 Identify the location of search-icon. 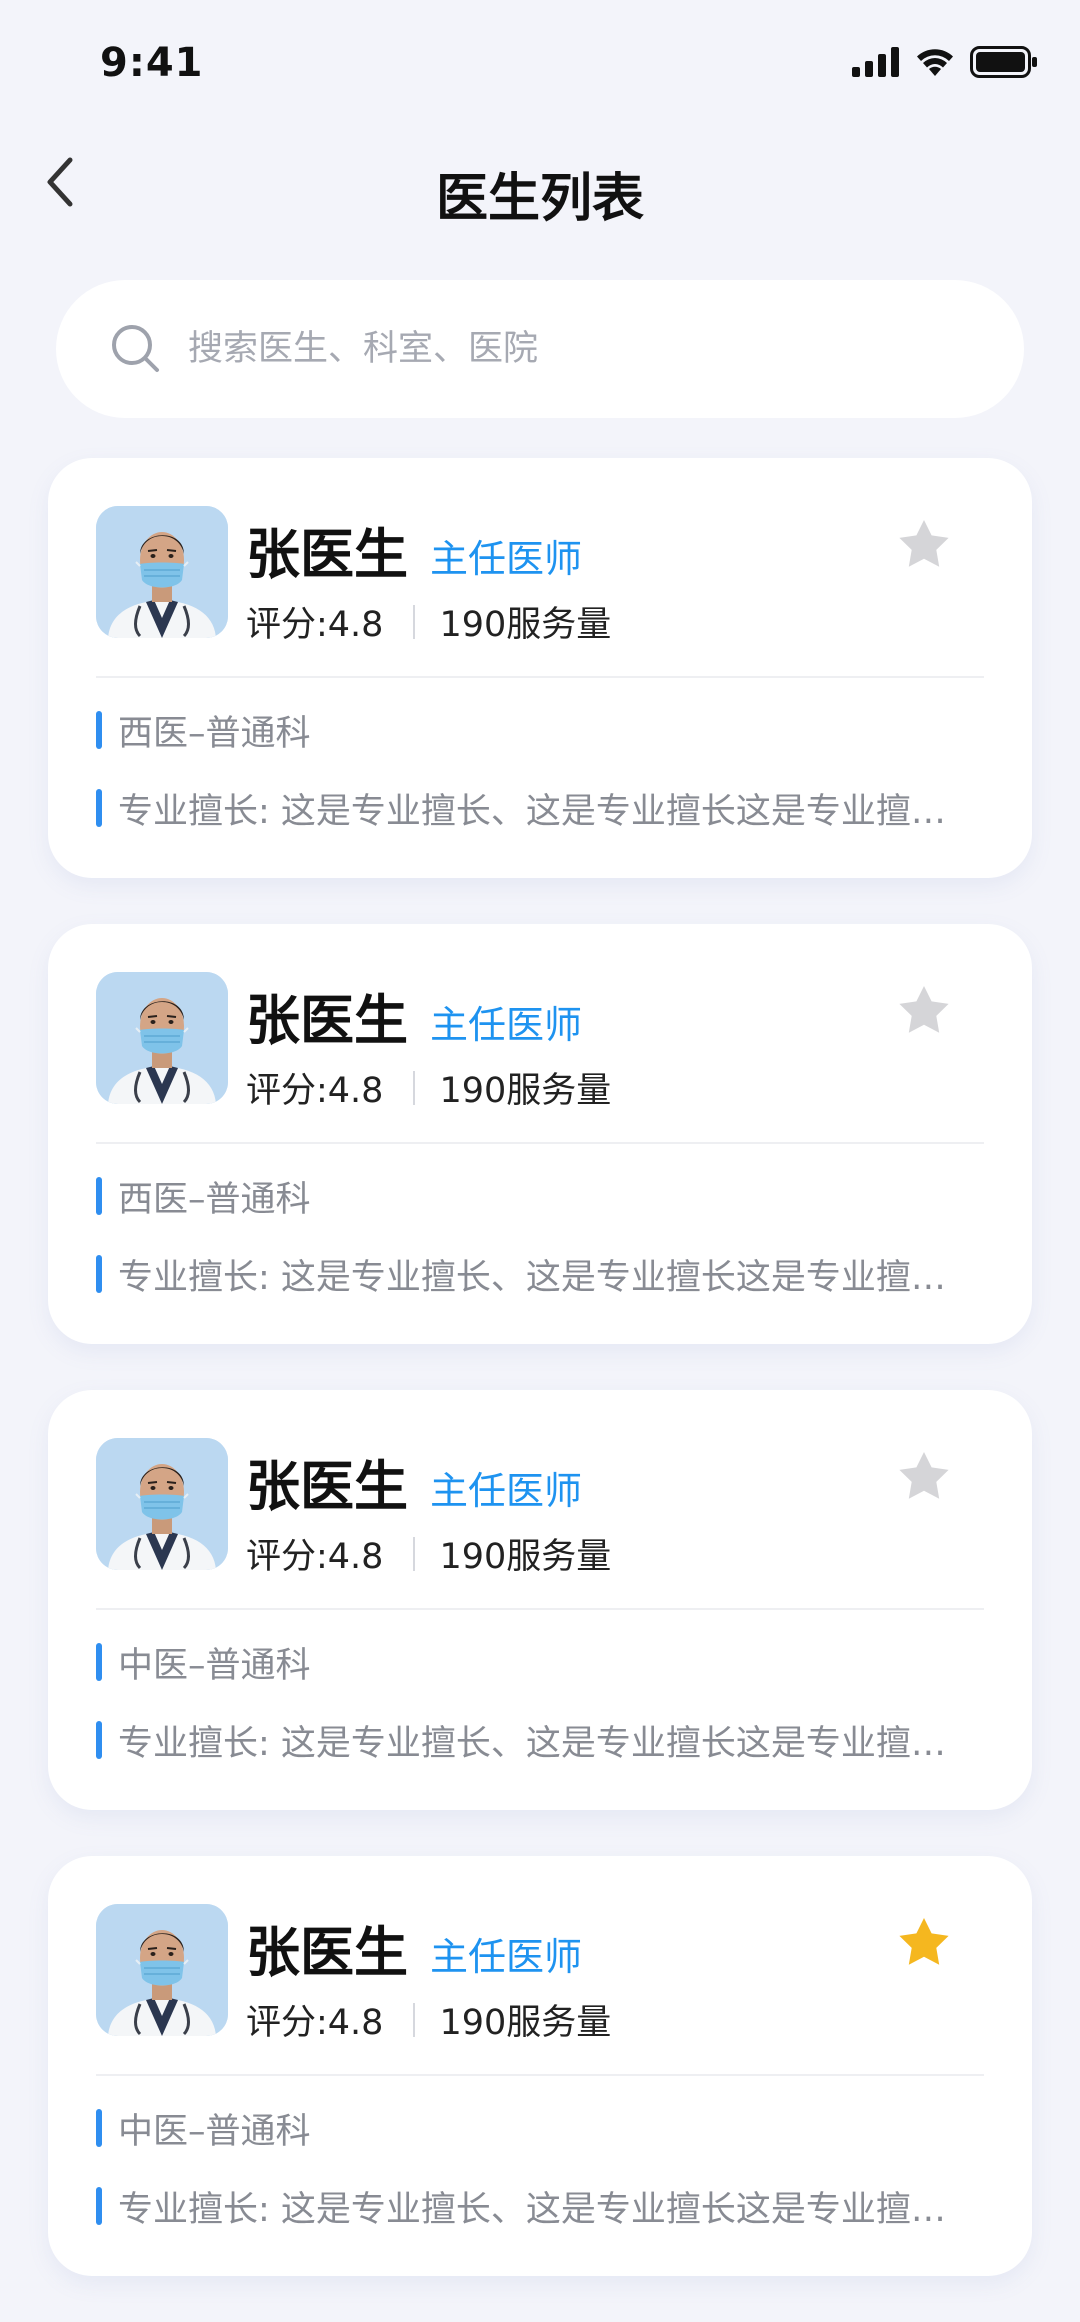
(136, 349).